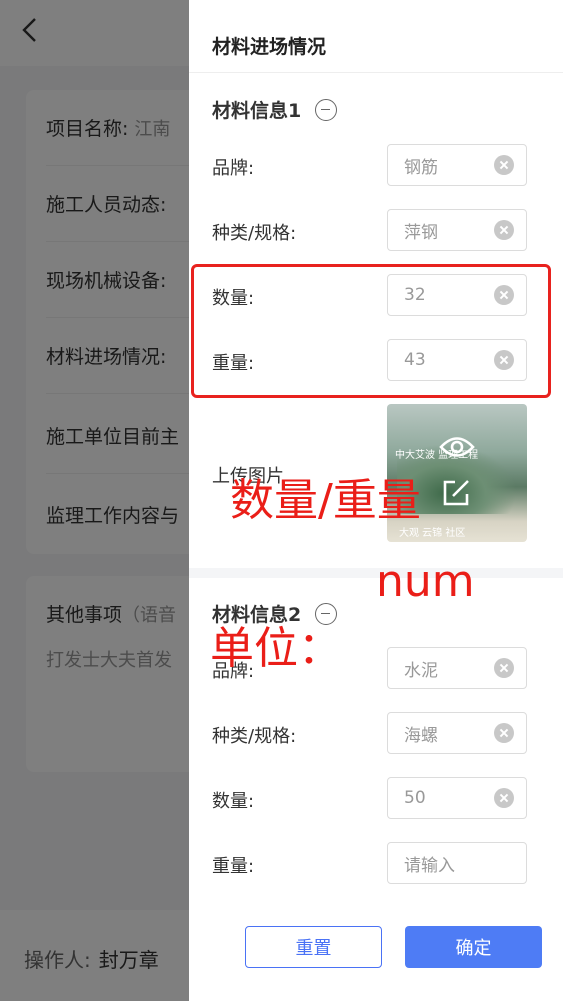 The width and height of the screenshot is (563, 1001). I want to click on weight-placeholder: 请输入, so click(429, 865).